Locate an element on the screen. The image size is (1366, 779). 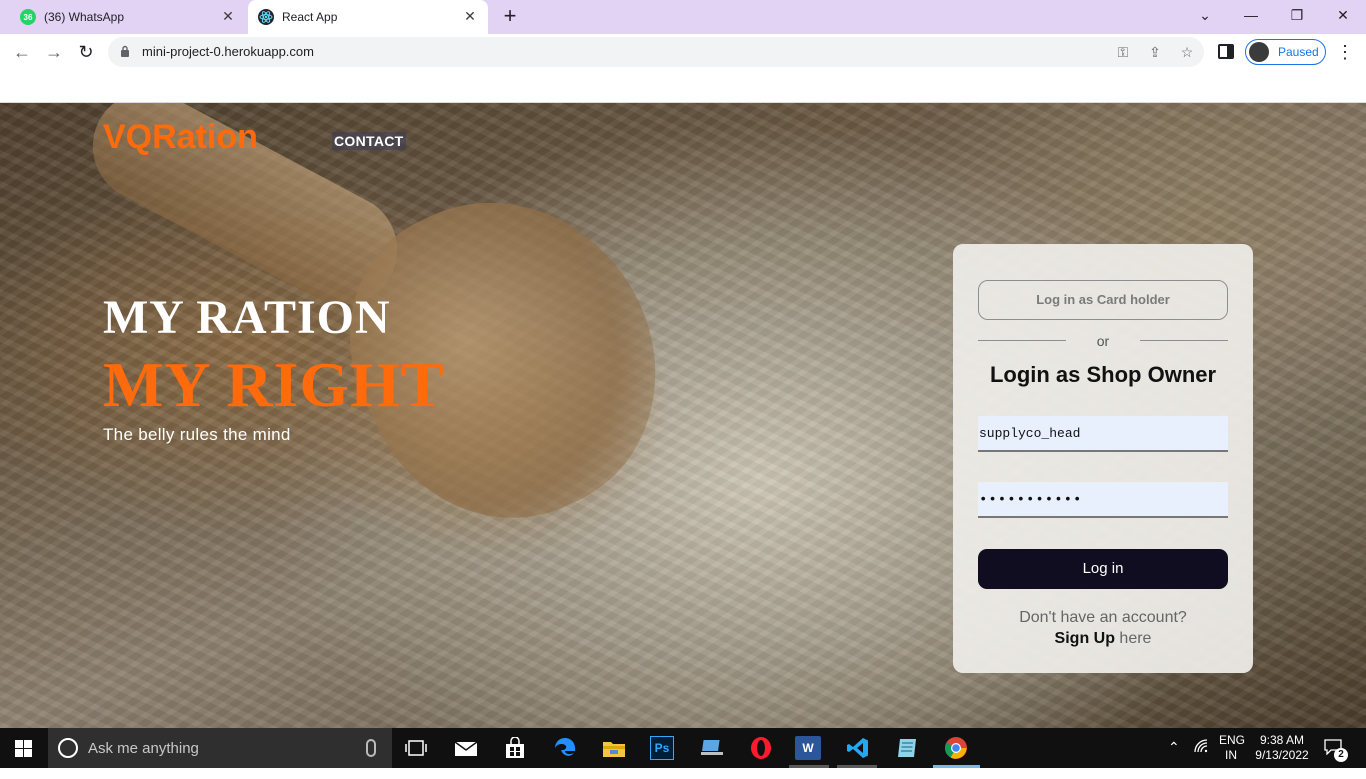
language-indicator: ENG IN is located at coordinates (1232, 753).